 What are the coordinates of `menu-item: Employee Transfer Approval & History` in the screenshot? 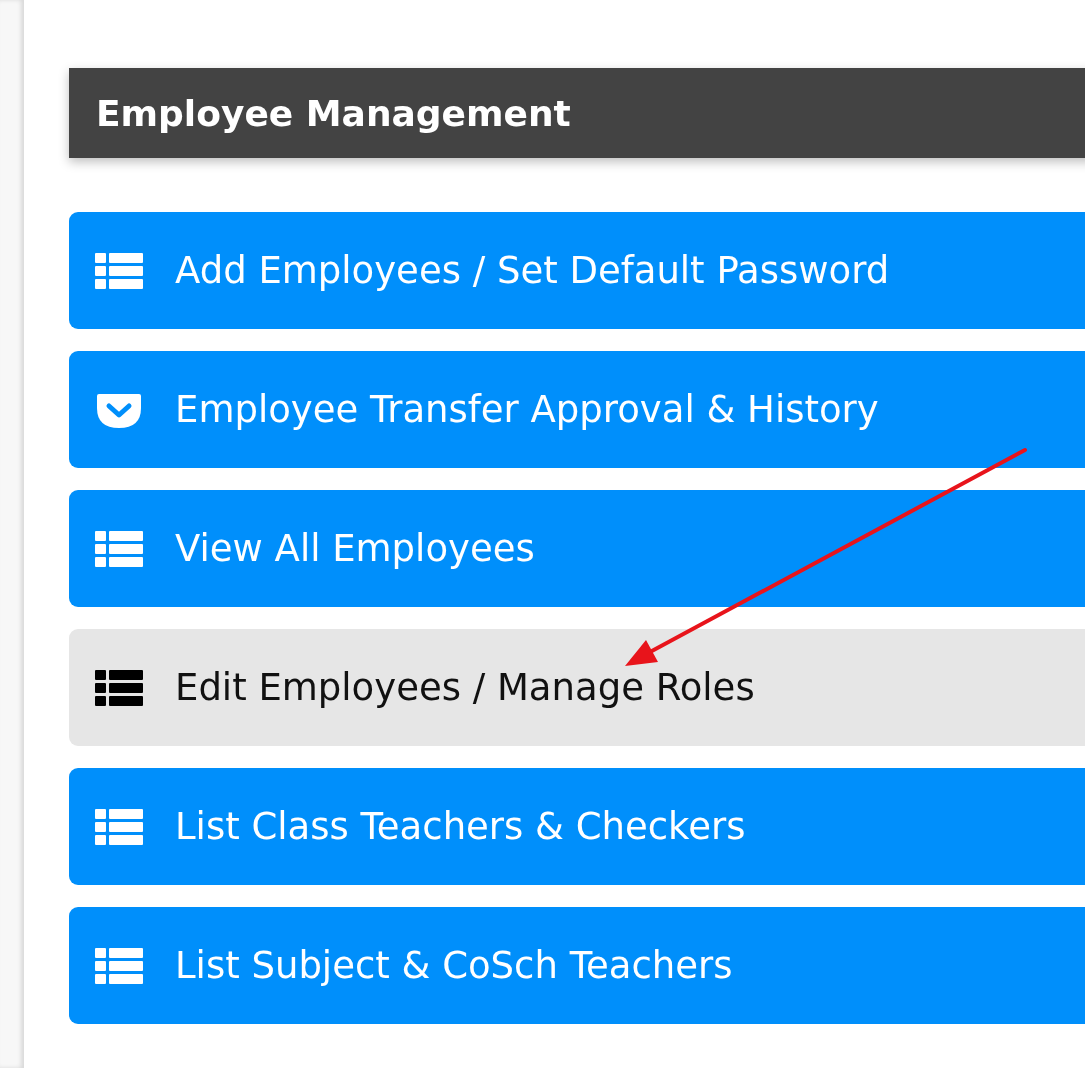 It's located at (577, 409).